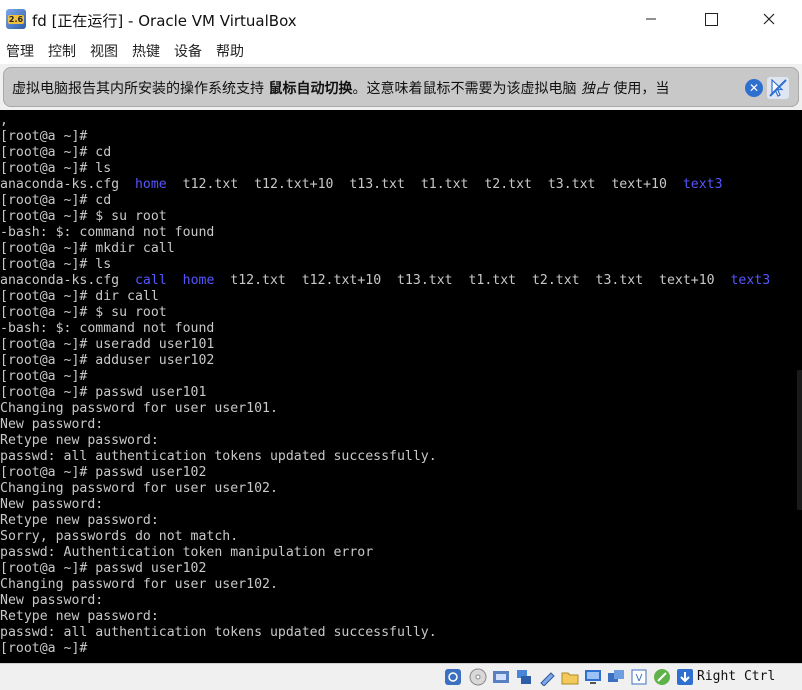 The image size is (802, 690). Describe the element at coordinates (799, 440) in the screenshot. I see `console-scroll-edge` at that location.